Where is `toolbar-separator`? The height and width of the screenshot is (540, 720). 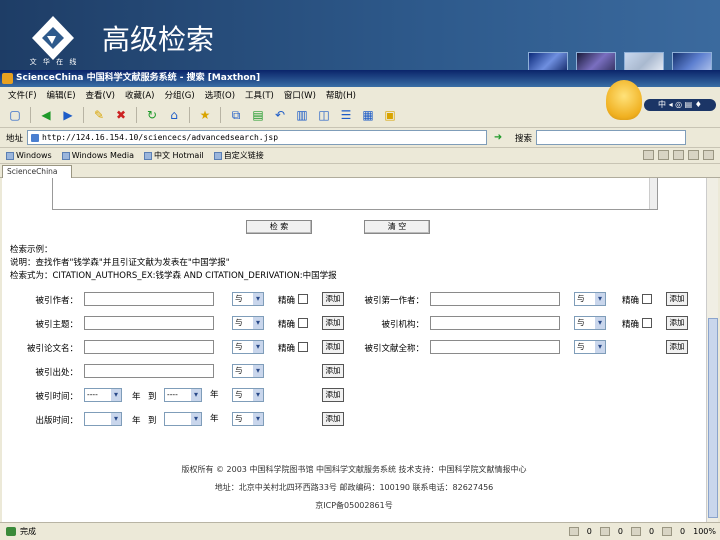
toolbar-separator is located at coordinates (189, 115).